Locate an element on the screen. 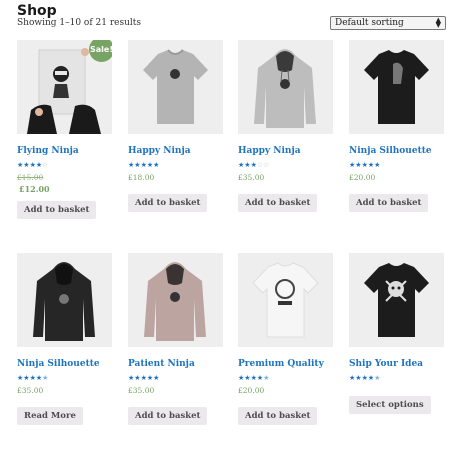  product-image: Sale! is located at coordinates (64, 87).